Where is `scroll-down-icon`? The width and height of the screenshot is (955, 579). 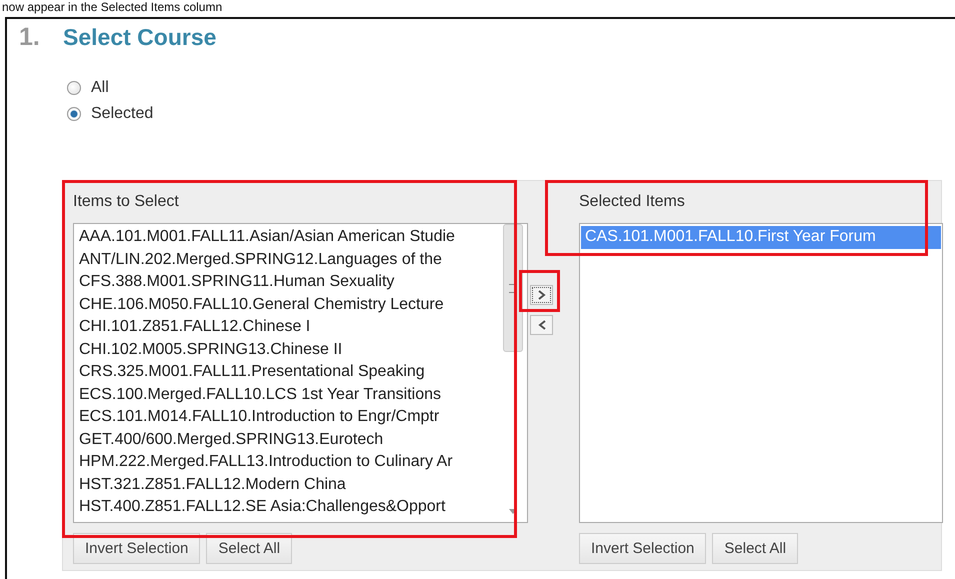 scroll-down-icon is located at coordinates (513, 512).